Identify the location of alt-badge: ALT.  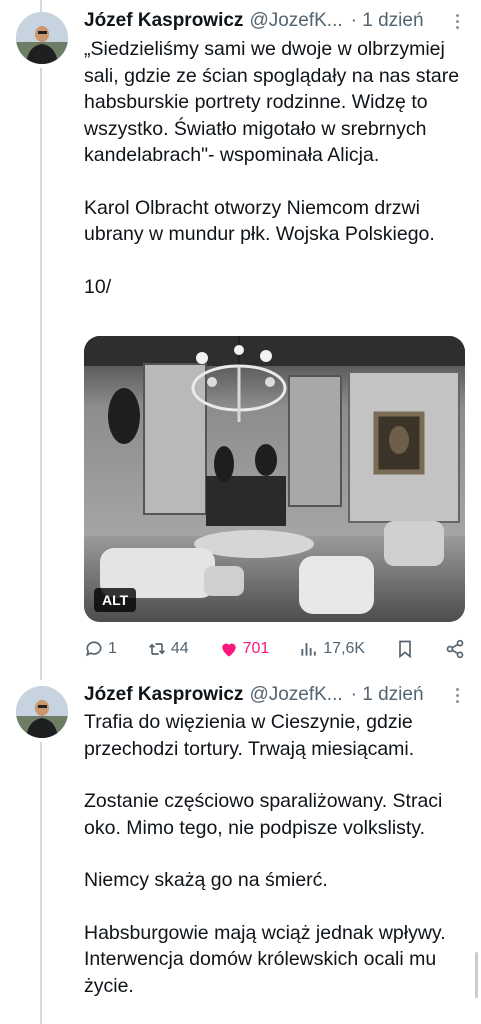
(115, 600).